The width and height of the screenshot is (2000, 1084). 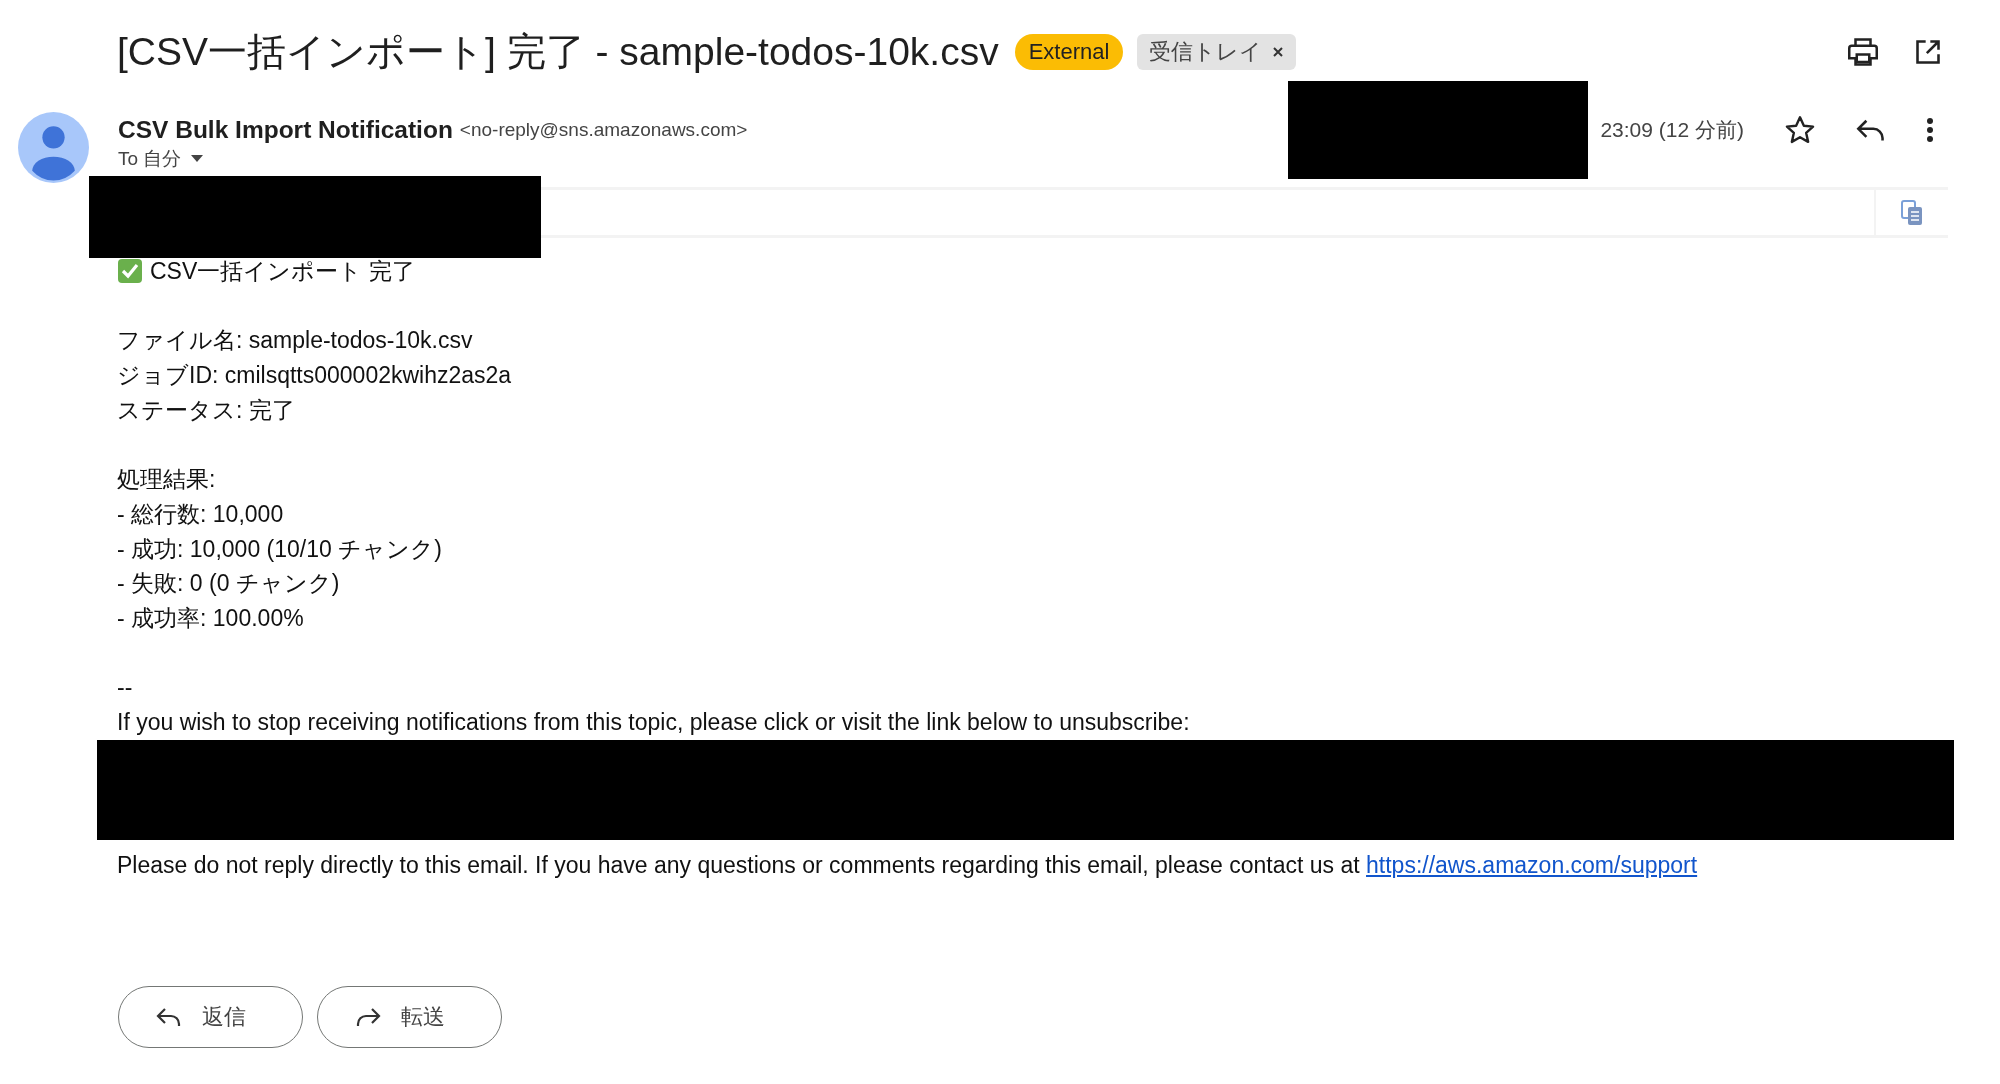 I want to click on body-text-line: --, so click(x=125, y=688).